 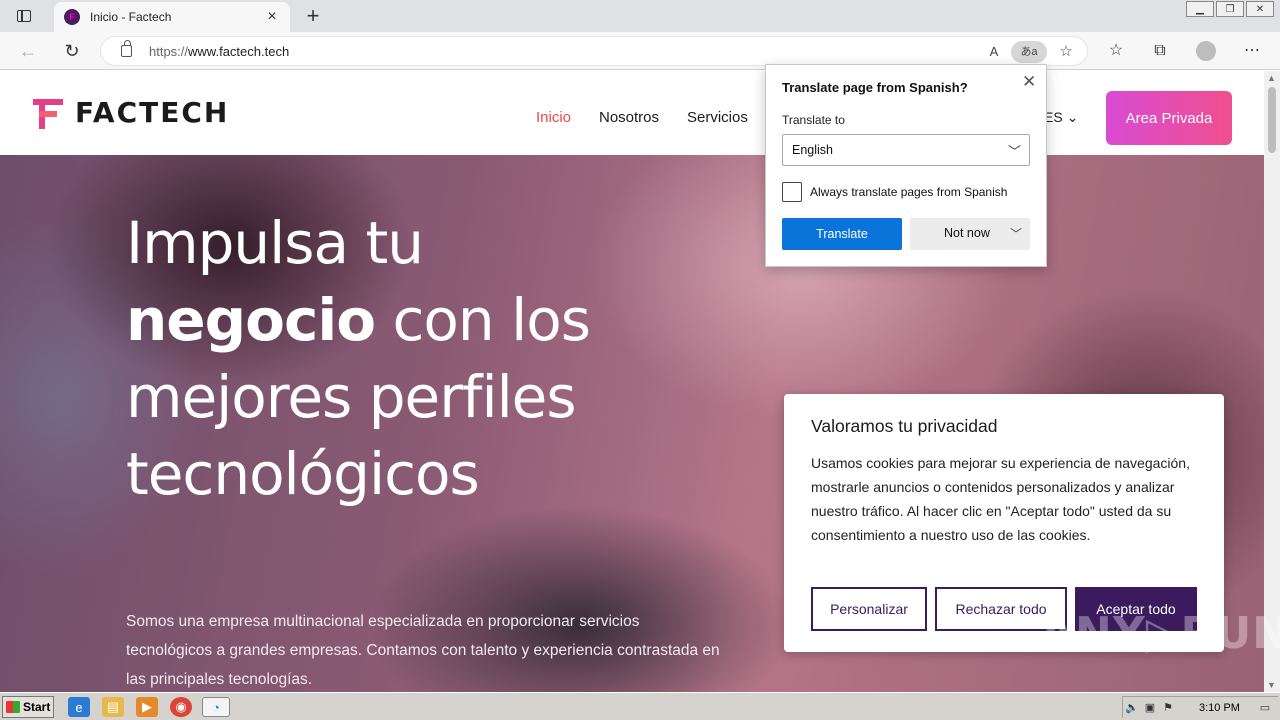 What do you see at coordinates (1252, 51) in the screenshot?
I see `more-options-icon: ⋯` at bounding box center [1252, 51].